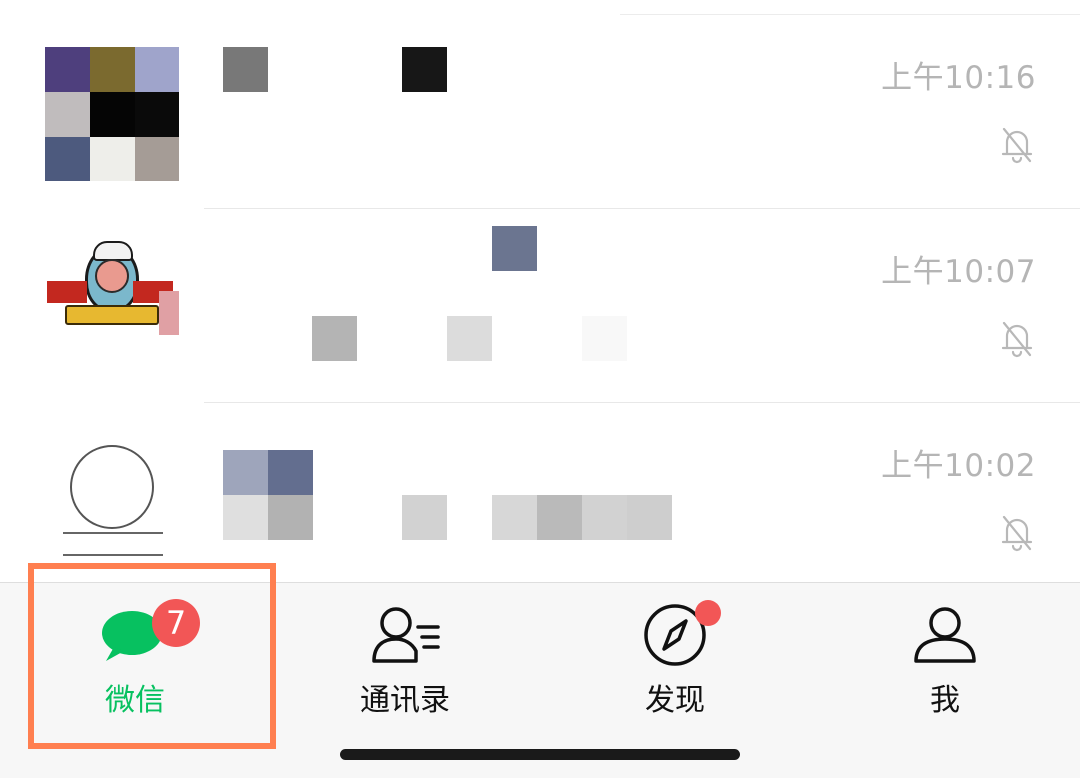 The image size is (1080, 778). What do you see at coordinates (708, 613) in the screenshot?
I see `notification-dot` at bounding box center [708, 613].